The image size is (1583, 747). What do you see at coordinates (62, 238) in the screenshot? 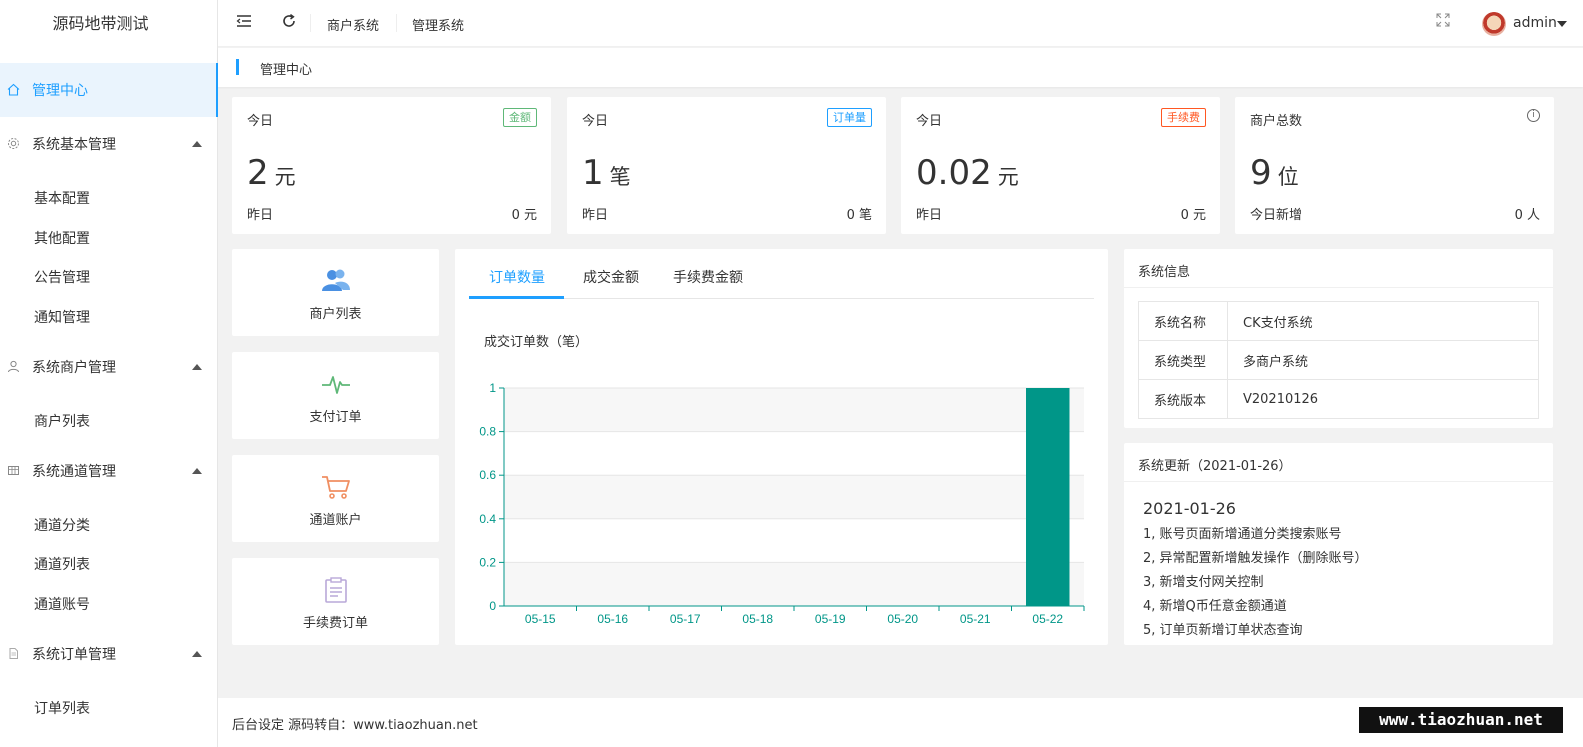
I see `sidebar-item-other-config: 其他配置` at bounding box center [62, 238].